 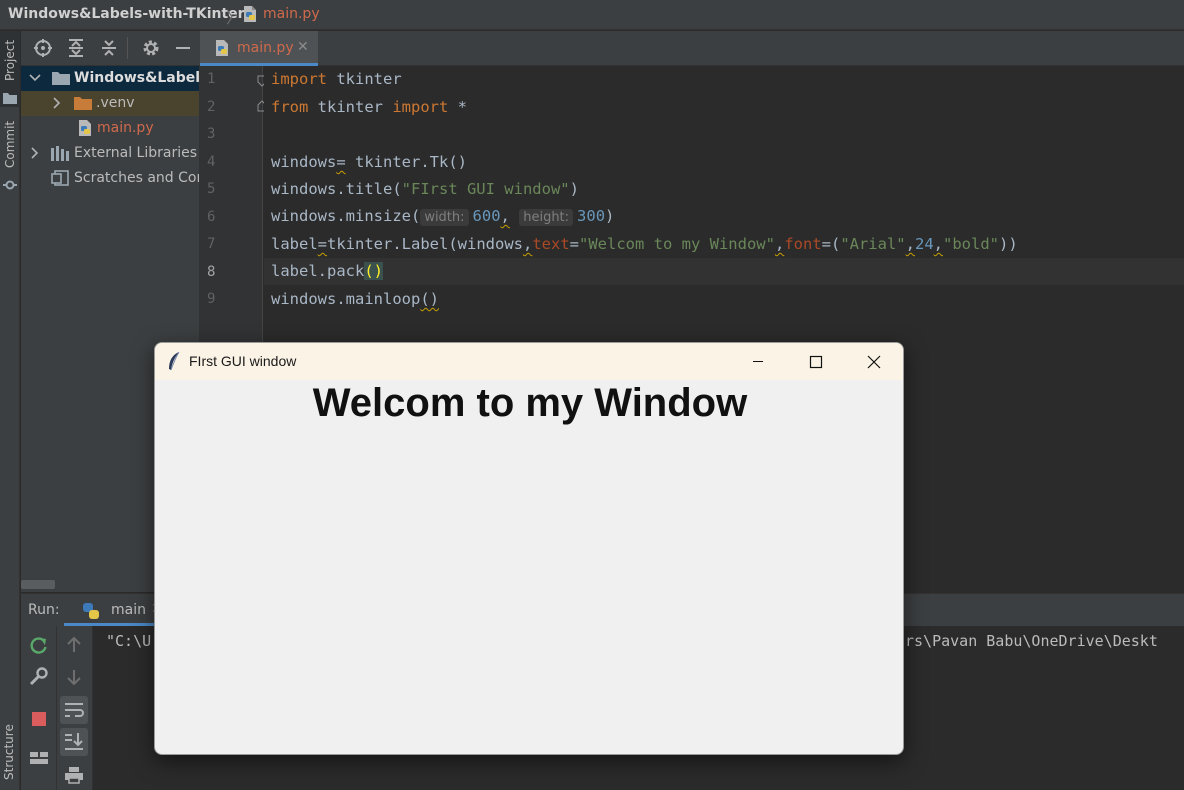 I want to click on commit-icon, so click(x=10, y=185).